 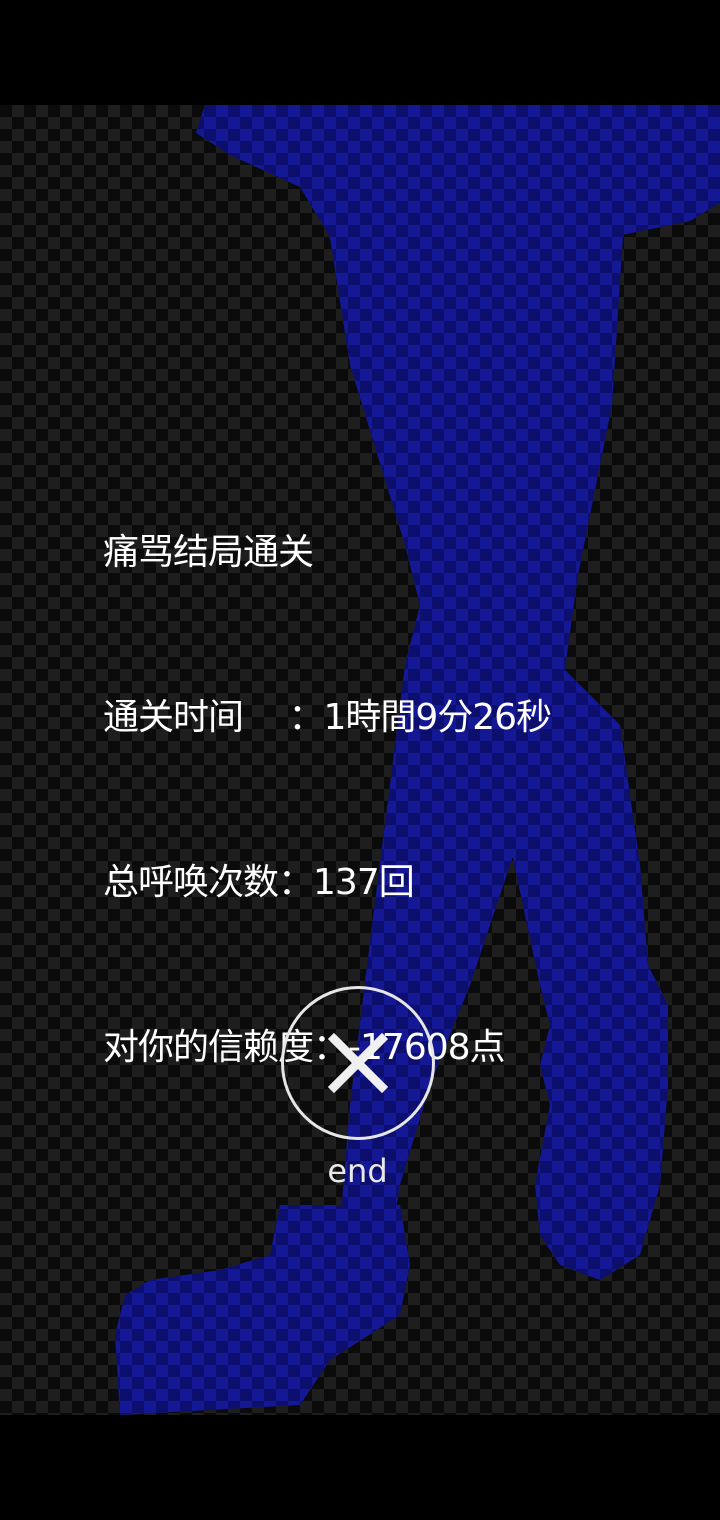 What do you see at coordinates (357, 1171) in the screenshot?
I see `end-label: end` at bounding box center [357, 1171].